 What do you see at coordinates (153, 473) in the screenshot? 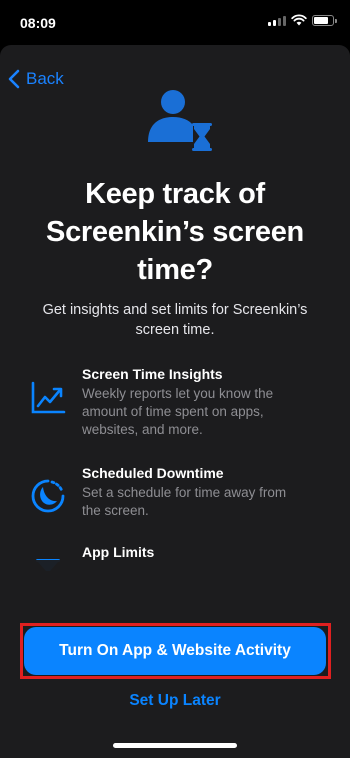
I see `feature-title: Scheduled Downtime` at bounding box center [153, 473].